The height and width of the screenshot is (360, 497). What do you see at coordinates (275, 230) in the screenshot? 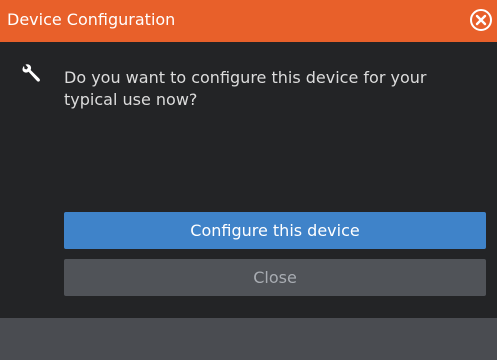
I see `configure-device-button: Configure this device` at bounding box center [275, 230].